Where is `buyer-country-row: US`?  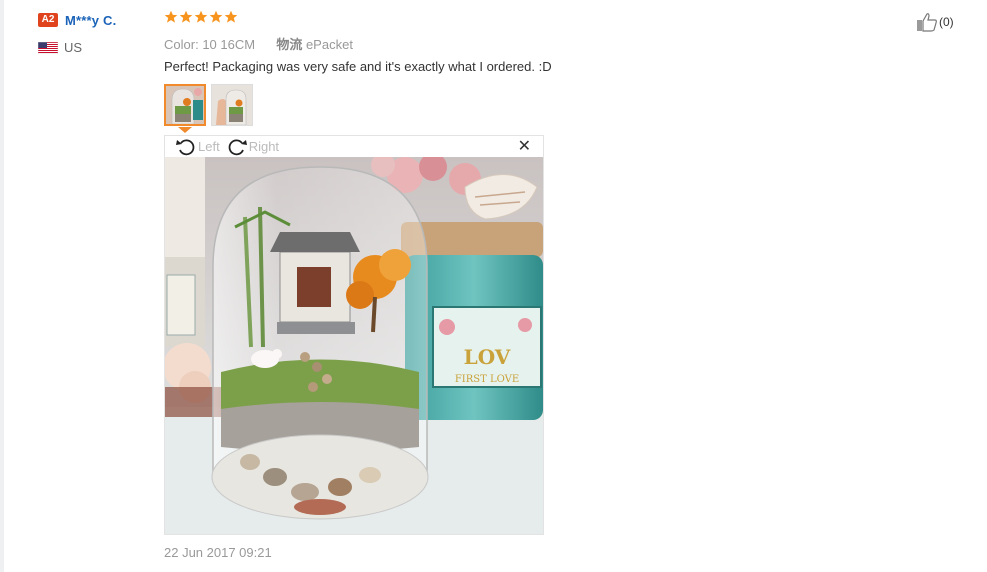
buyer-country-row: US is located at coordinates (98, 47).